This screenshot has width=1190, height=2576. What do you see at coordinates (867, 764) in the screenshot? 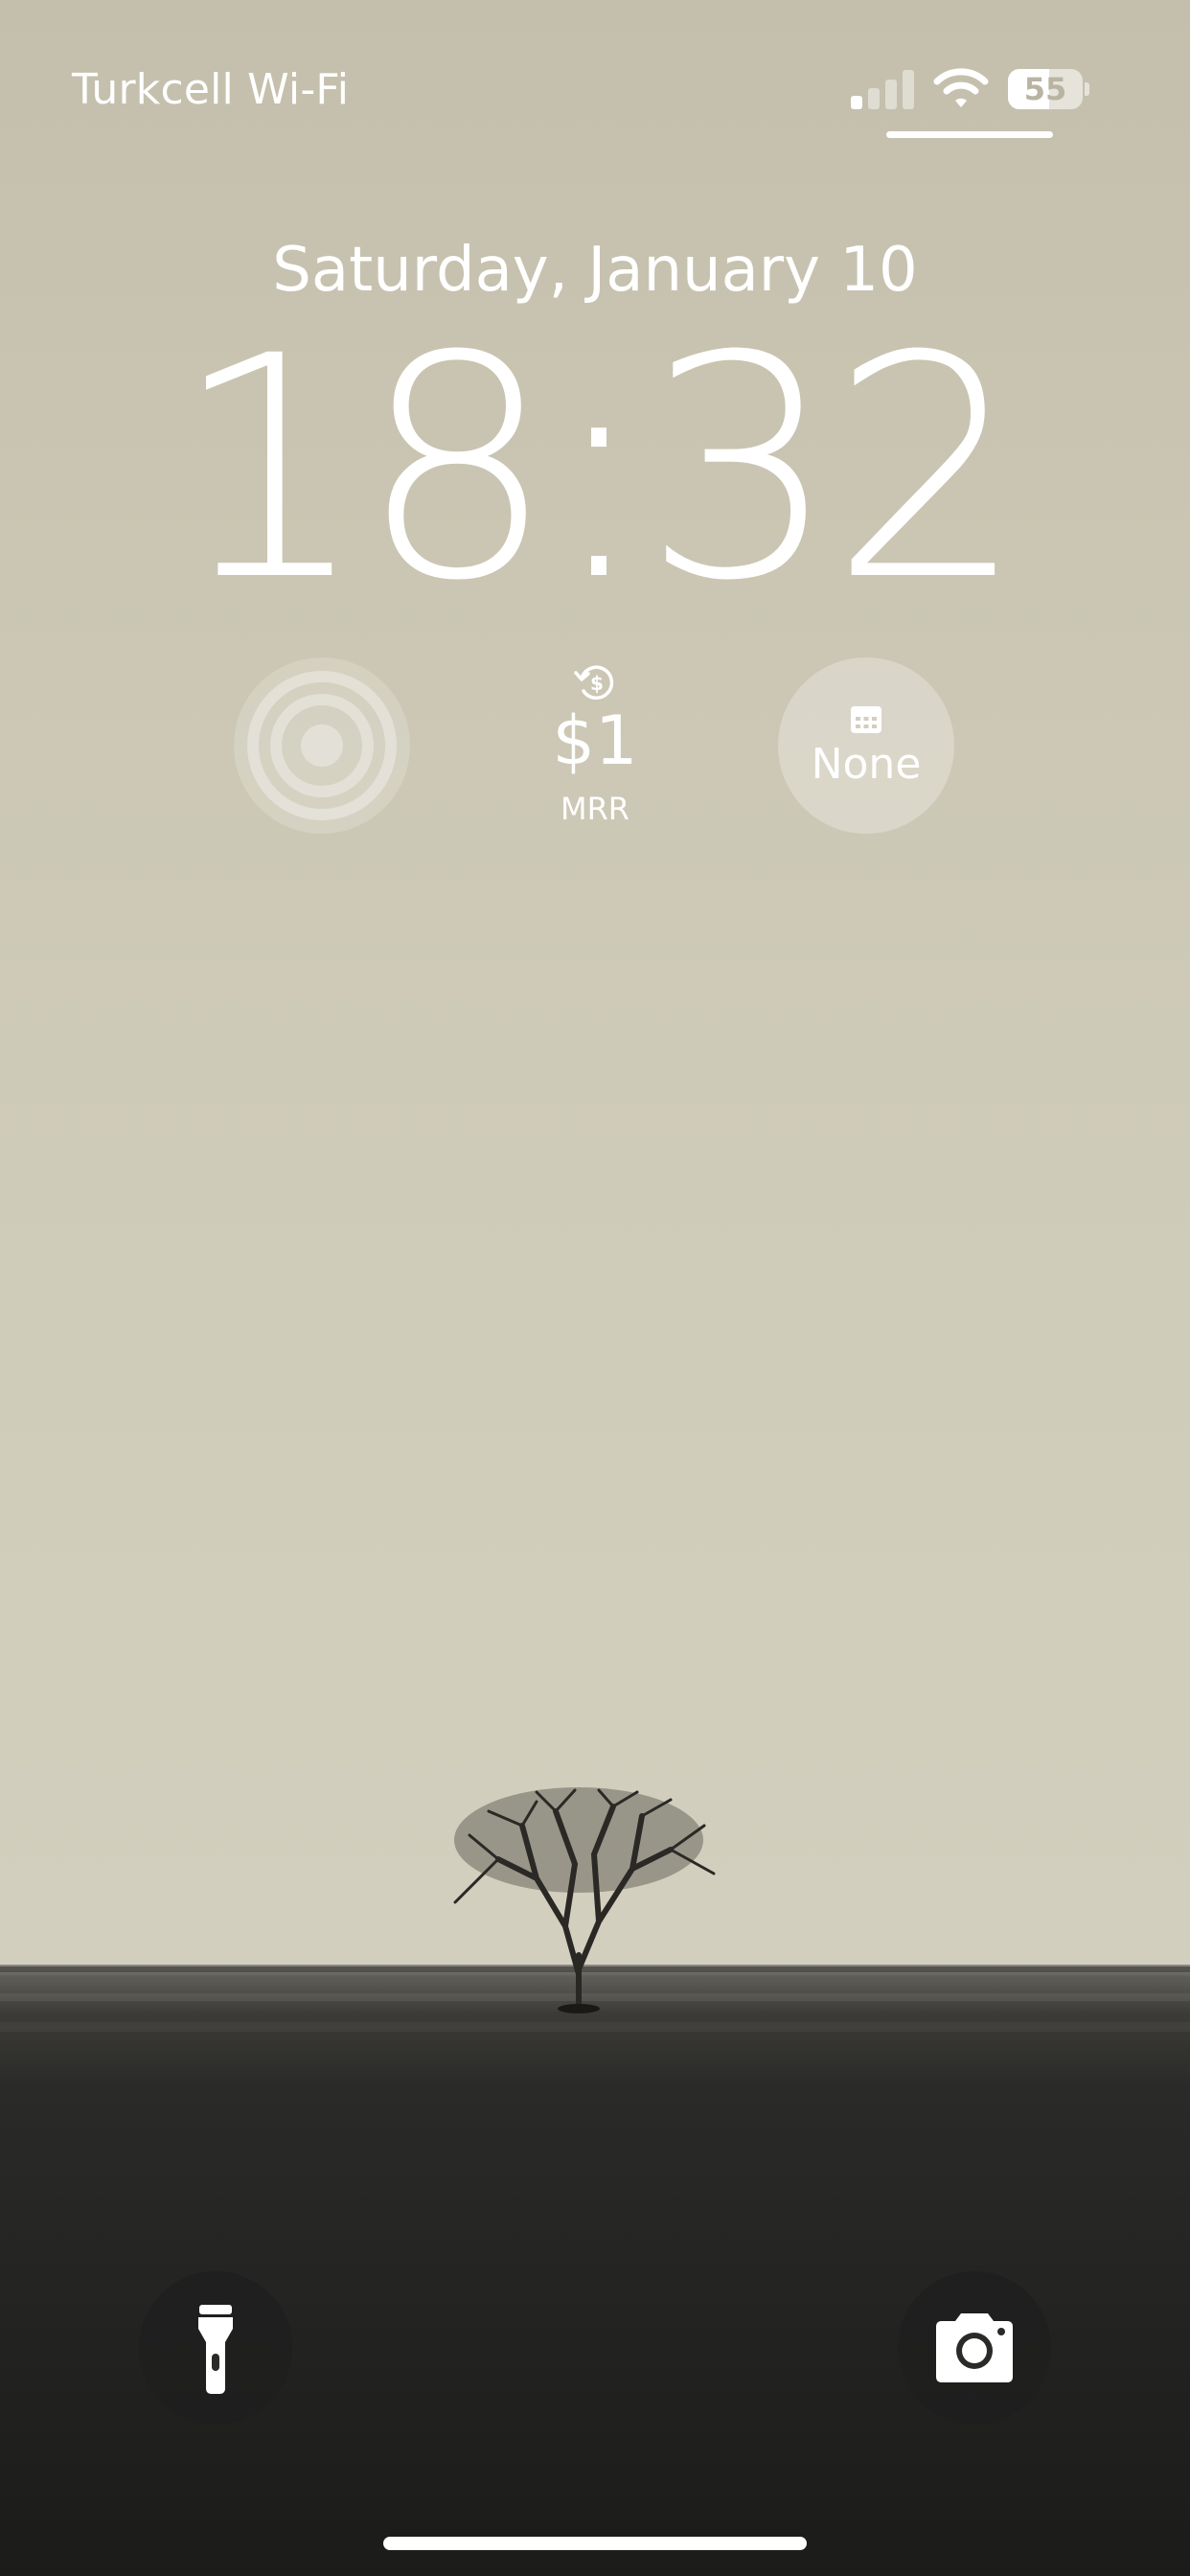
I see `calendar-label: None` at bounding box center [867, 764].